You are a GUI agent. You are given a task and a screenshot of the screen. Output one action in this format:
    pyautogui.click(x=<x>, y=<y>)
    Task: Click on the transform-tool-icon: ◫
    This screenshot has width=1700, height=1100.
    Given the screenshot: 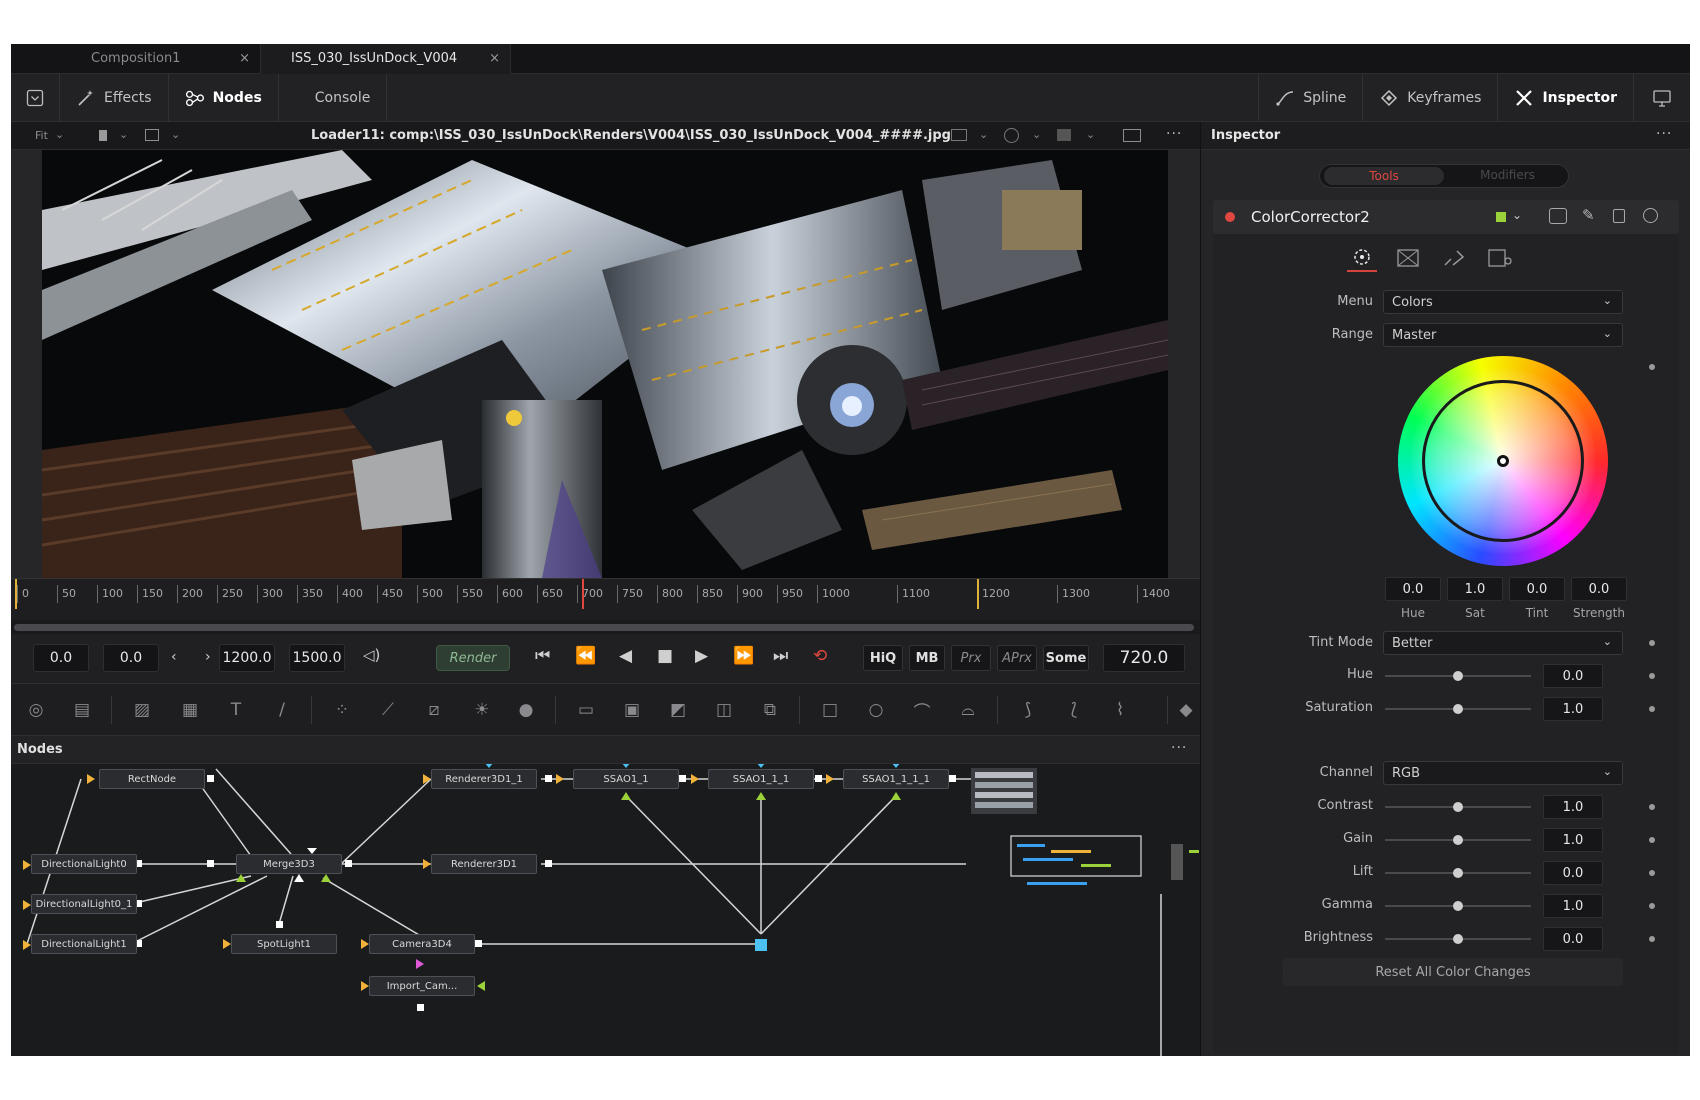 What is the action you would take?
    pyautogui.click(x=724, y=710)
    